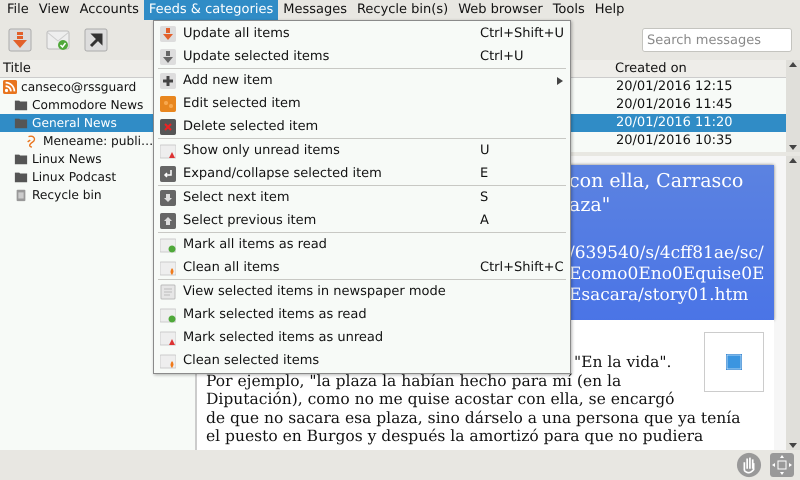  What do you see at coordinates (651, 68) in the screenshot?
I see `column-header: Created on` at bounding box center [651, 68].